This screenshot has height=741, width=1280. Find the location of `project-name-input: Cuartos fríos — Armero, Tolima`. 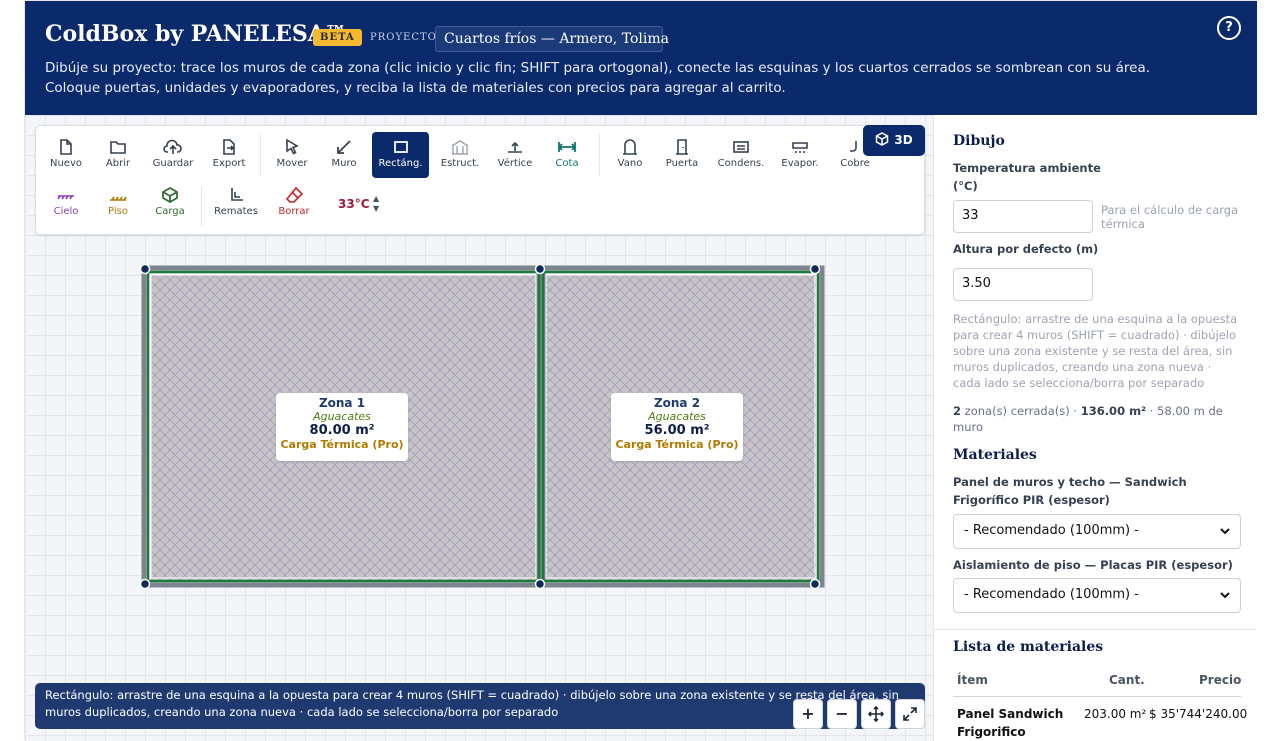

project-name-input: Cuartos fríos — Armero, Tolima is located at coordinates (552, 39).